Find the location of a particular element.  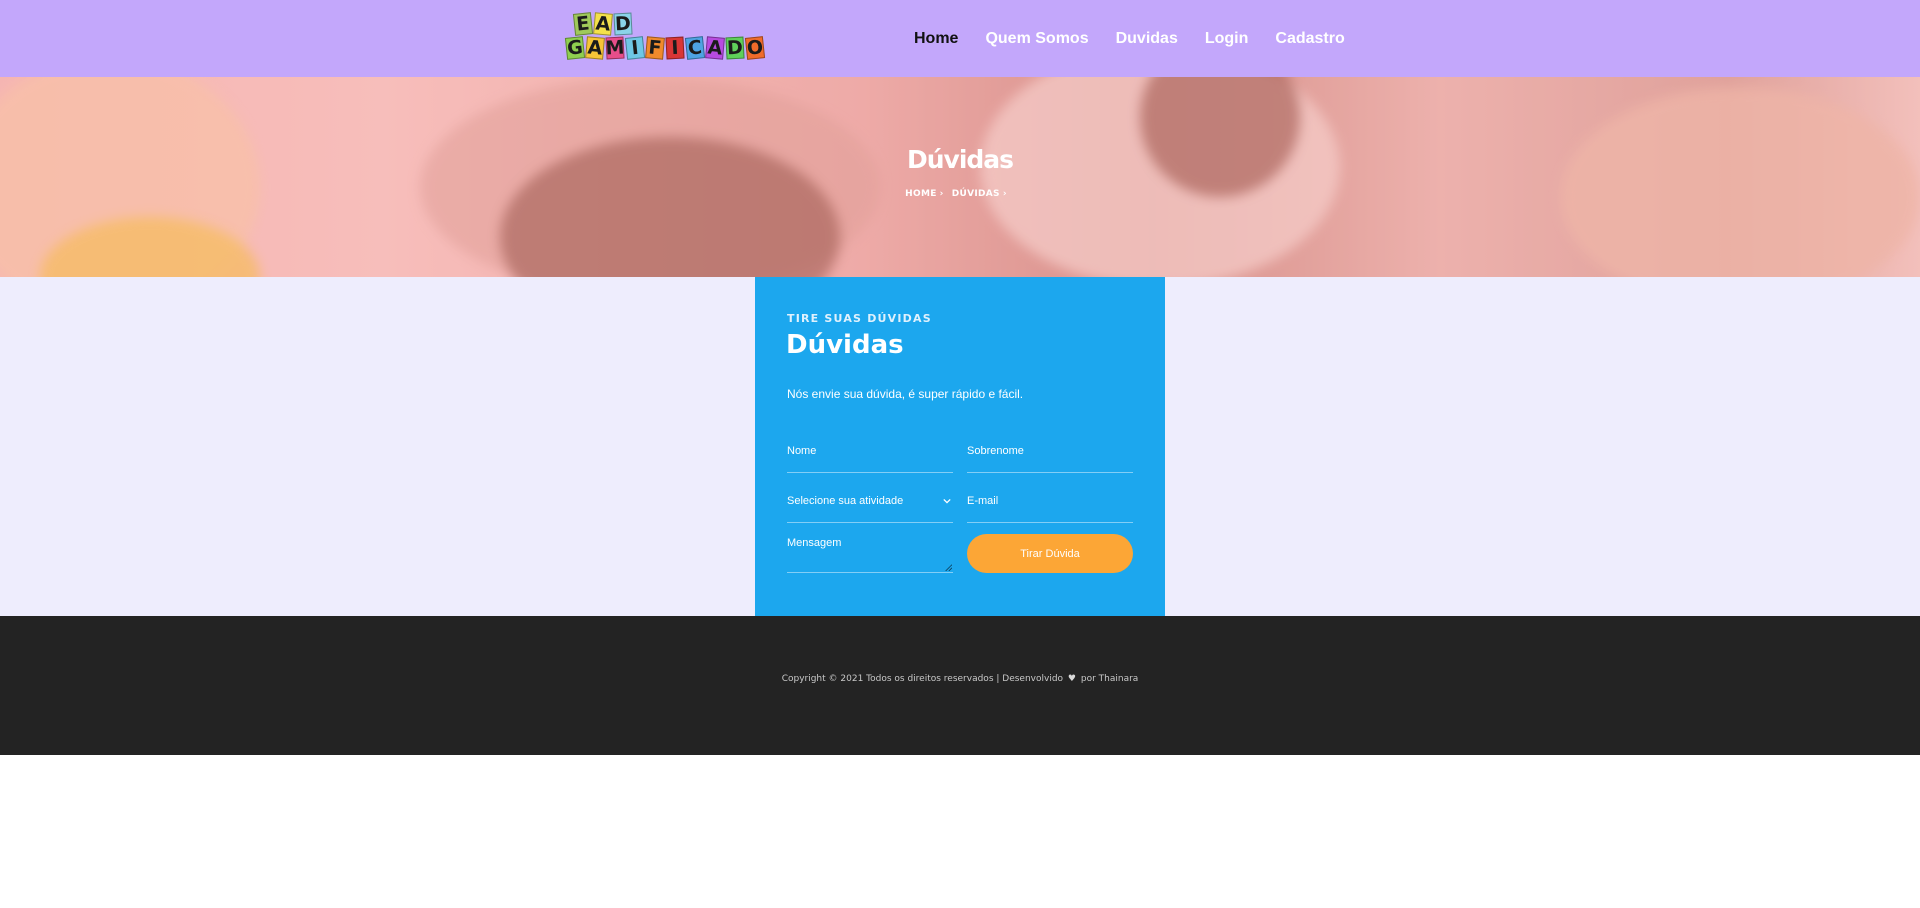

message-textarea: Mensagem is located at coordinates (870, 553).